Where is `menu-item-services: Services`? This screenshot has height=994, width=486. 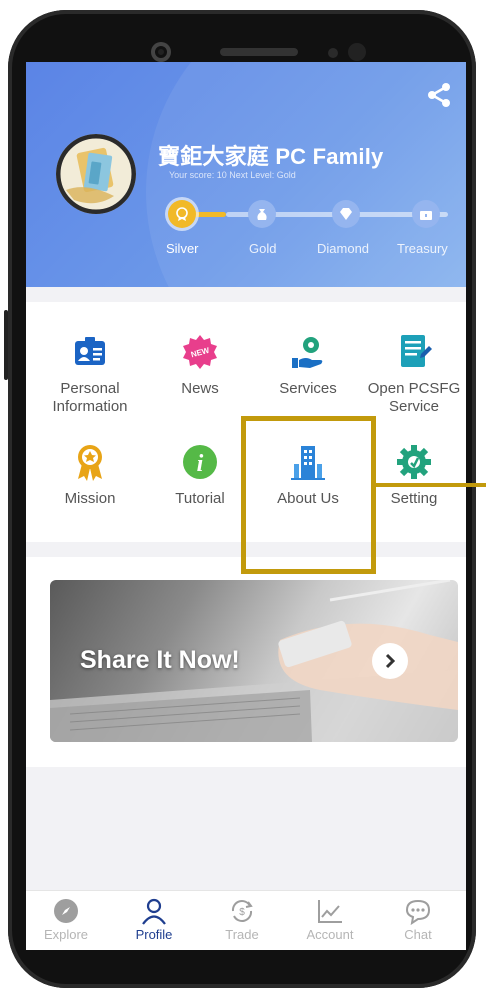 menu-item-services: Services is located at coordinates (308, 365).